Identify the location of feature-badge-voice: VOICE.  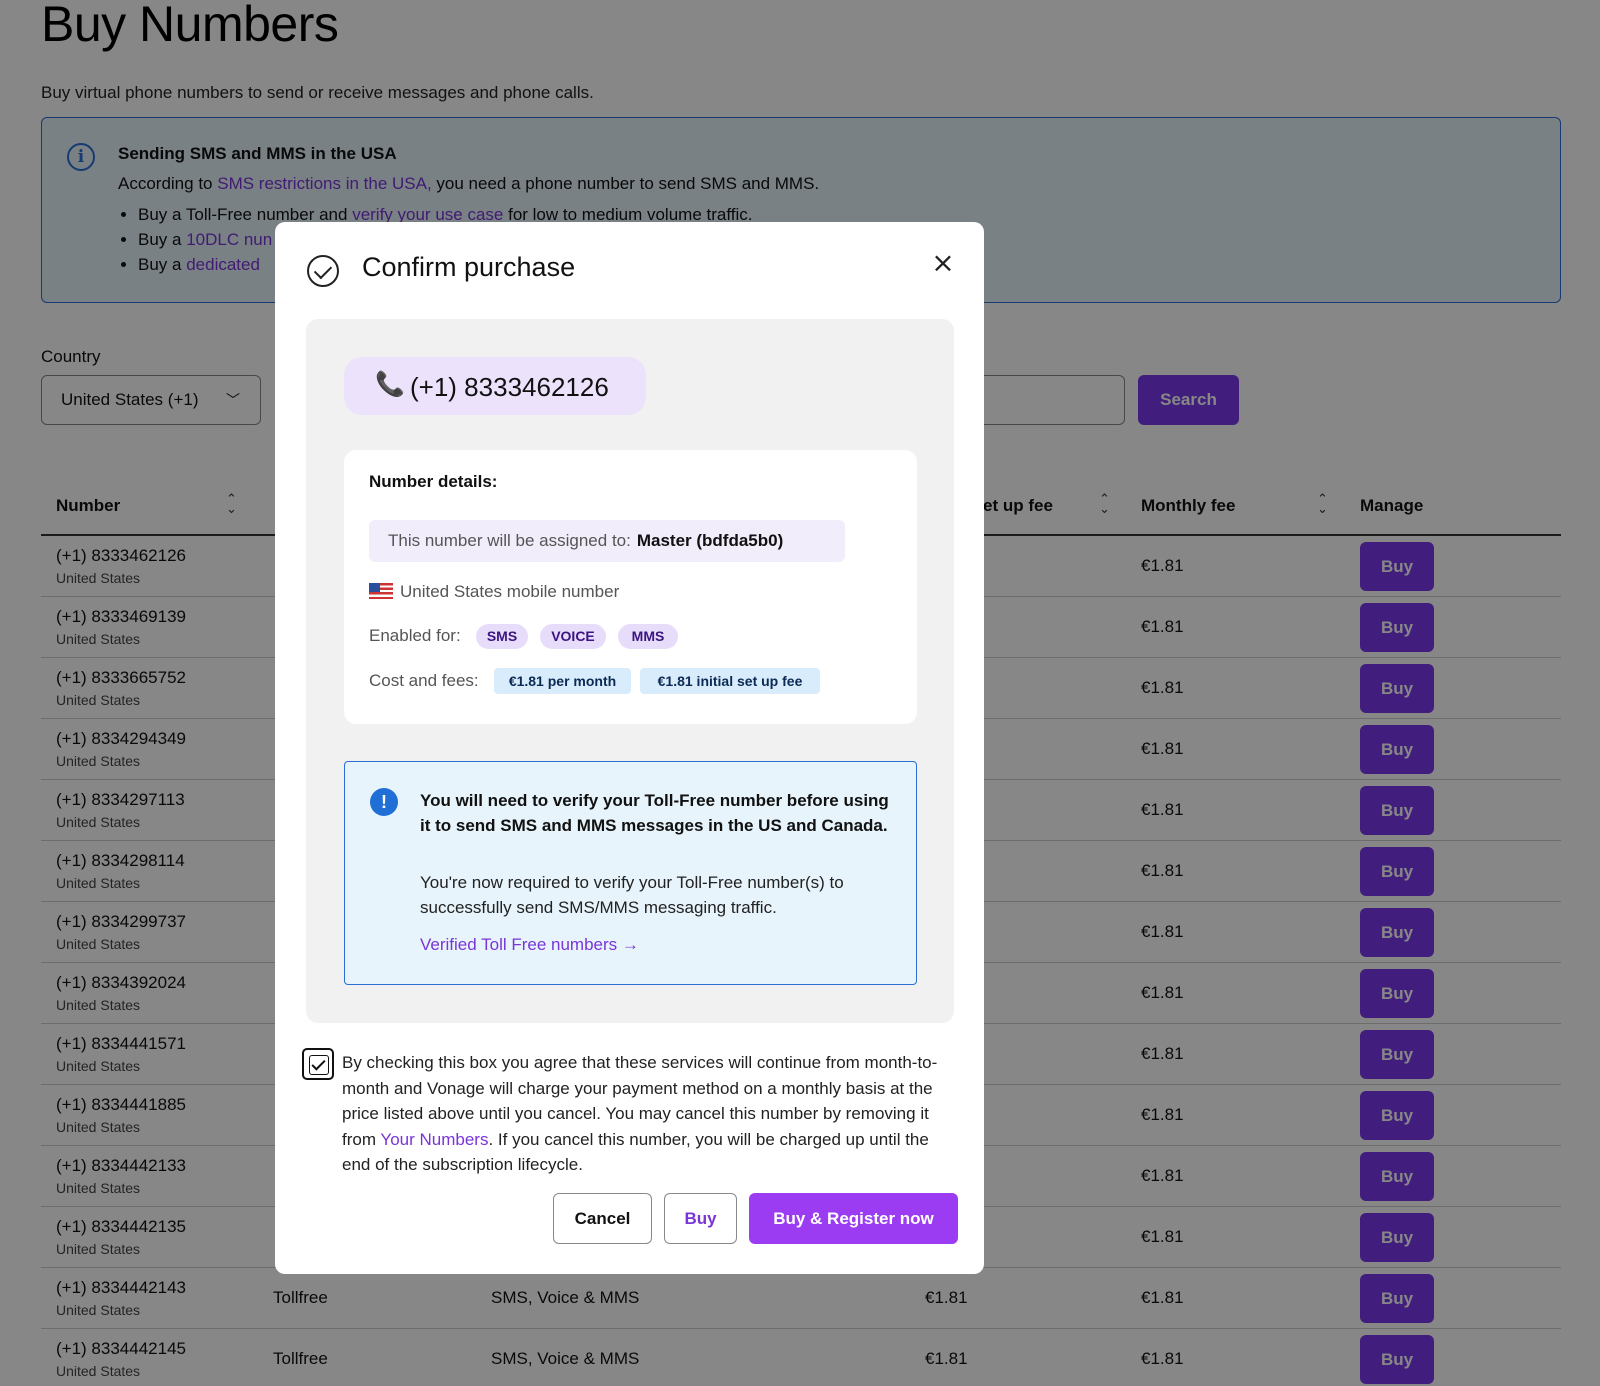
(573, 636).